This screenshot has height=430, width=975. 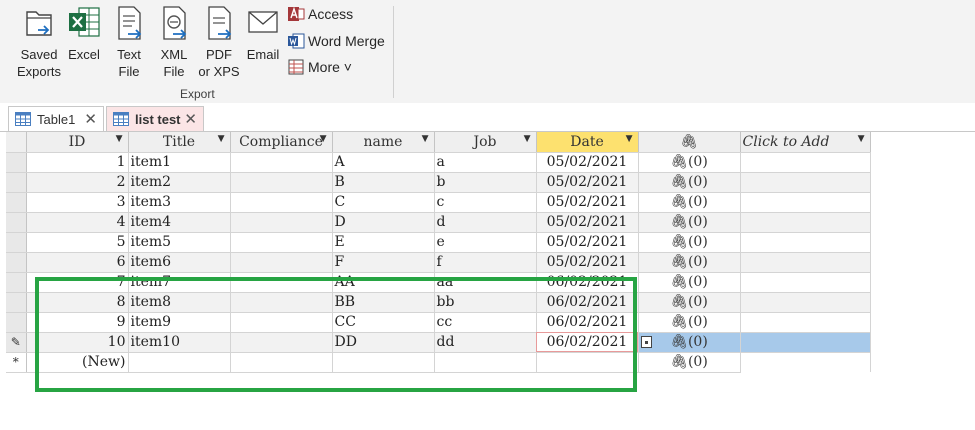 What do you see at coordinates (179, 182) in the screenshot?
I see `cell-title: item2` at bounding box center [179, 182].